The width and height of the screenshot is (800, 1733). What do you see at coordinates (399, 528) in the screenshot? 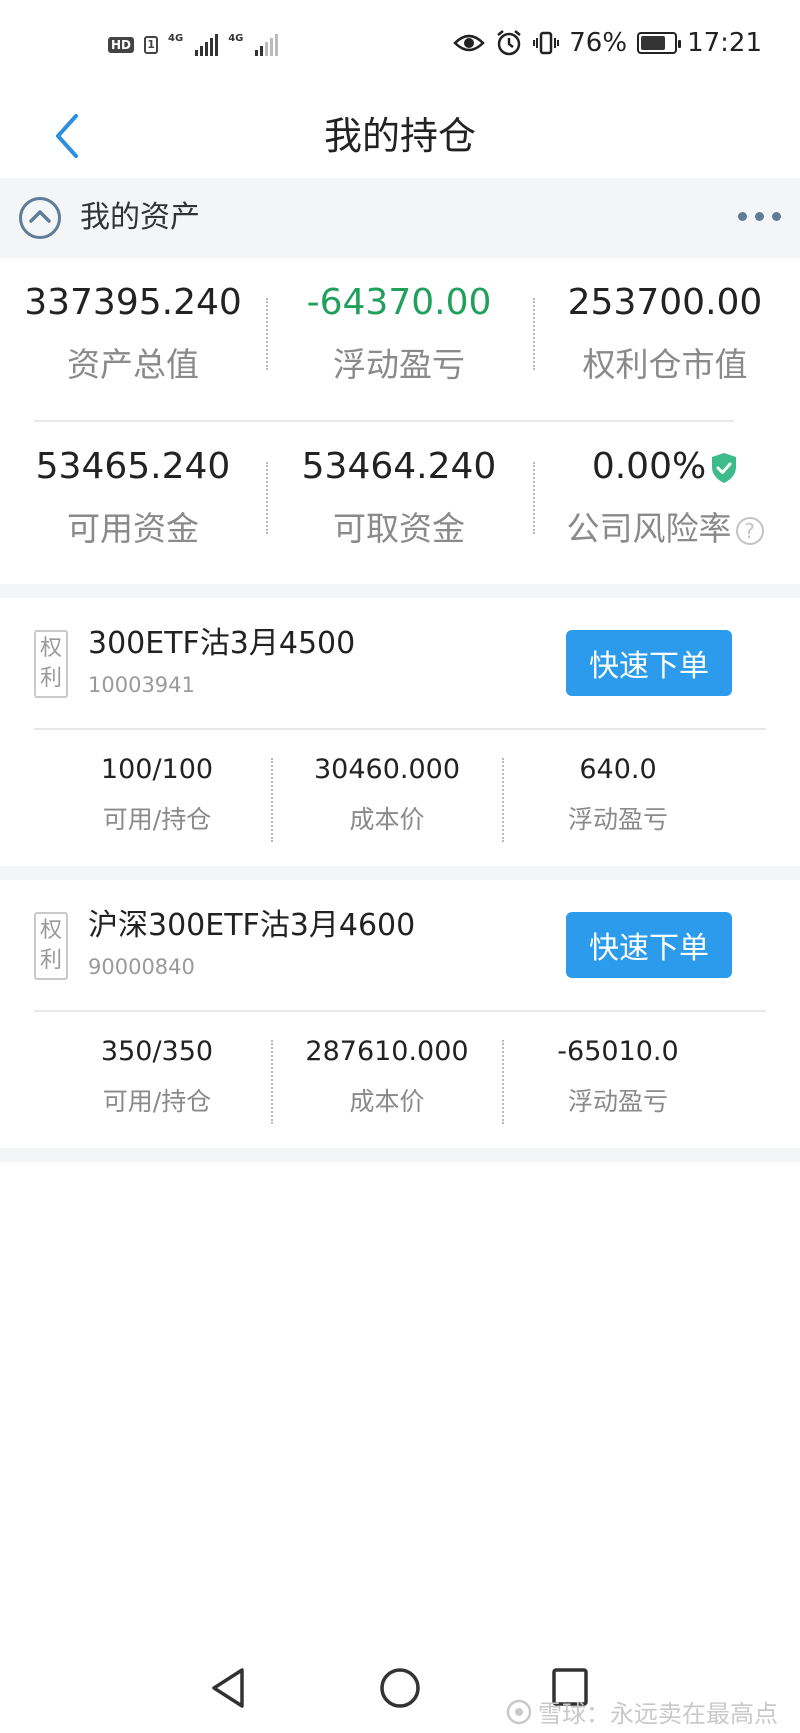
I see `withdrawable-funds-label: 可取资金` at bounding box center [399, 528].